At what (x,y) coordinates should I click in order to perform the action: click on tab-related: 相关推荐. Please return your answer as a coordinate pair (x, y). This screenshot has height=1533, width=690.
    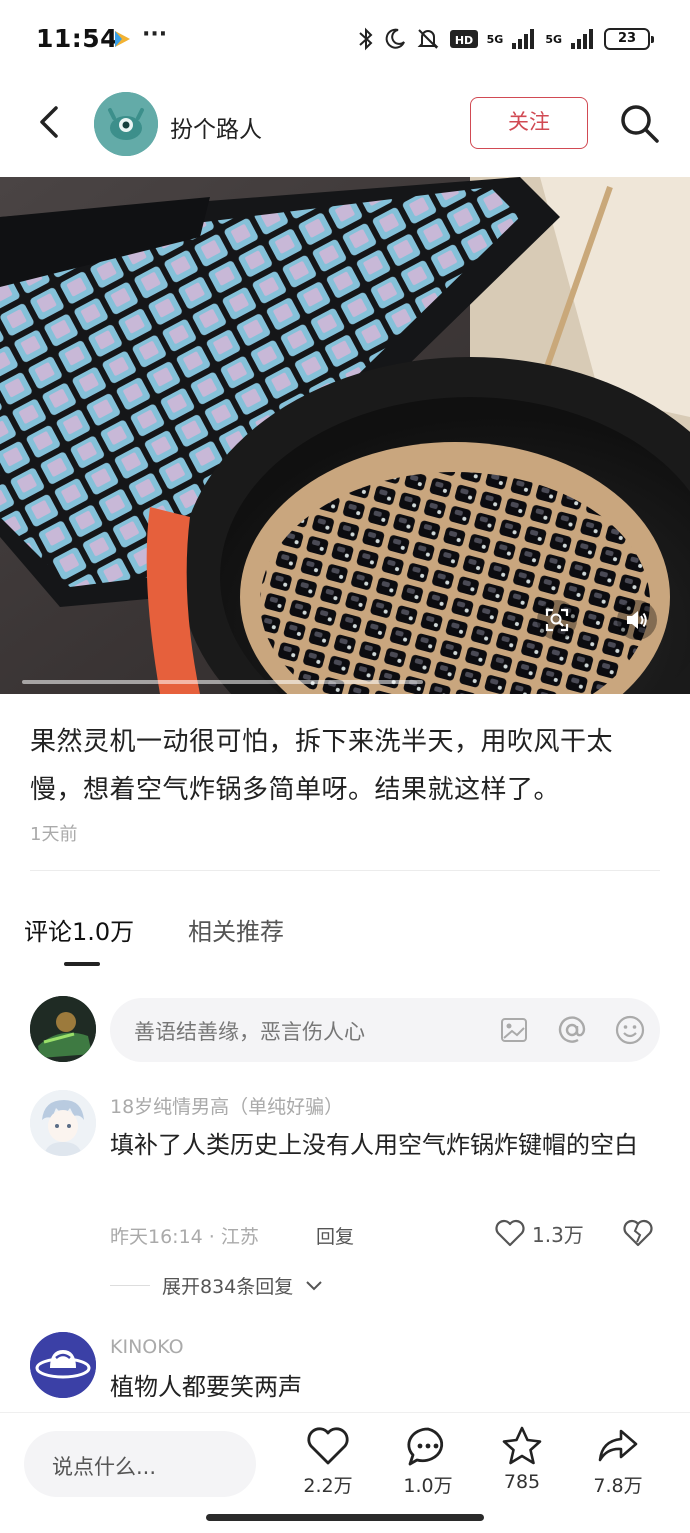
    Looking at the image, I should click on (236, 929).